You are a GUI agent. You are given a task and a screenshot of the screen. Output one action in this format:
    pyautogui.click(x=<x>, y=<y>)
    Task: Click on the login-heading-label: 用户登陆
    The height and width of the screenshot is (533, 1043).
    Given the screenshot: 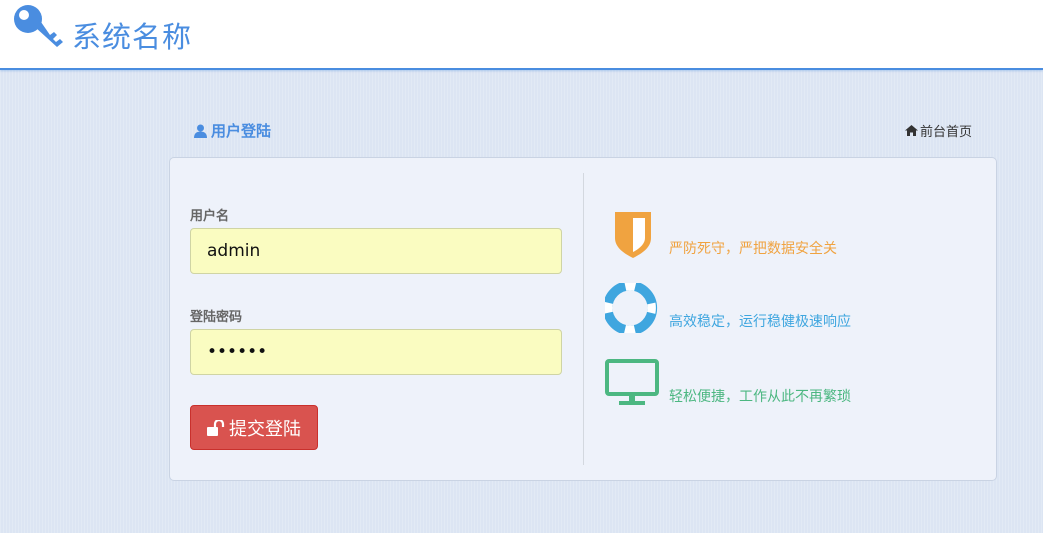 What is the action you would take?
    pyautogui.click(x=241, y=131)
    